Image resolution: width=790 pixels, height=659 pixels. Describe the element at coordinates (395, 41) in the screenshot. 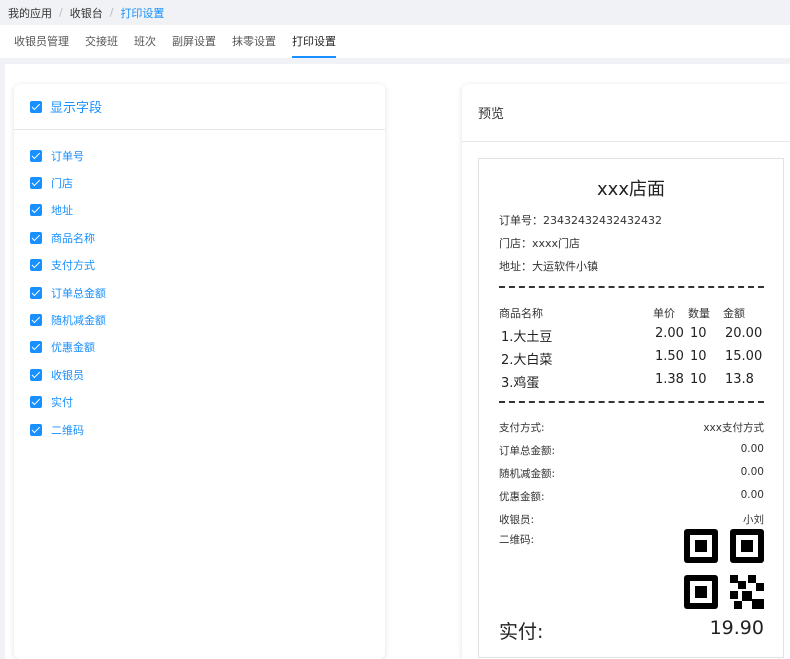

I see `tab-bar: 收银员管理 交接班 班次 副屏设置 抹零设置 打印设置` at that location.